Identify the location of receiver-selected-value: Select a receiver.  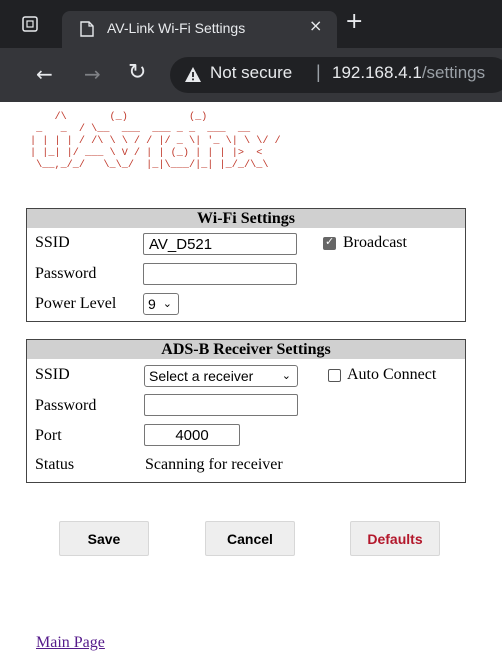
(201, 376).